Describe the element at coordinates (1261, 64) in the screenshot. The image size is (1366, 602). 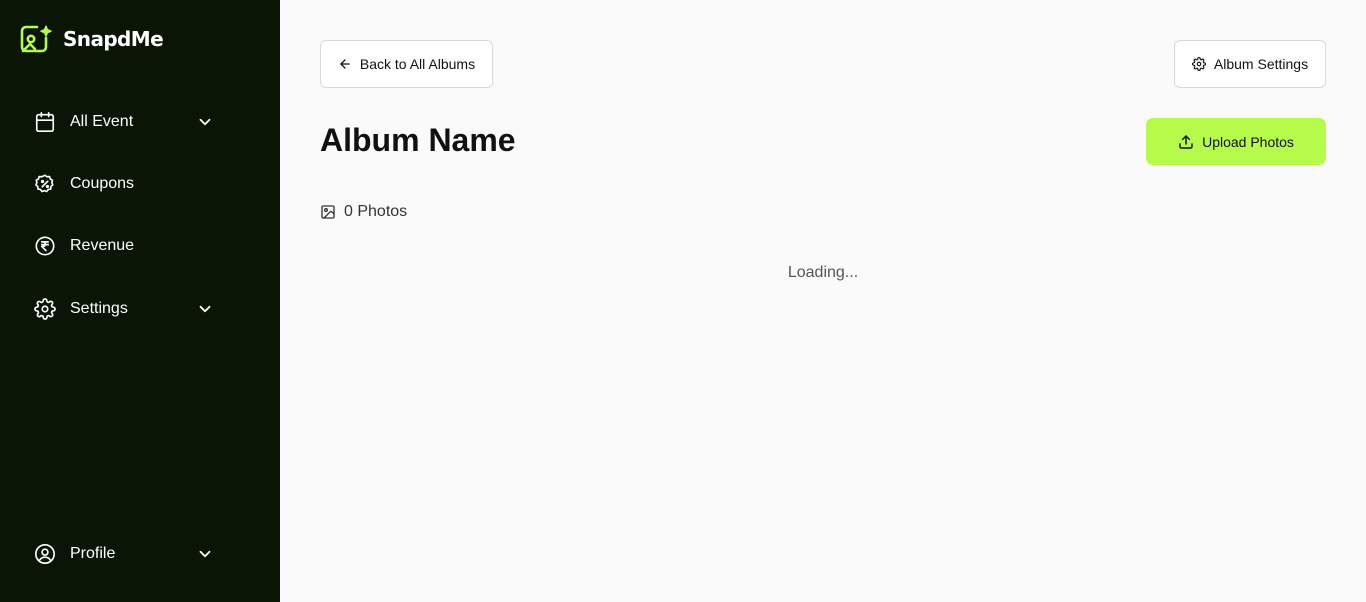
I see `settings-button-label: Album Settings` at that location.